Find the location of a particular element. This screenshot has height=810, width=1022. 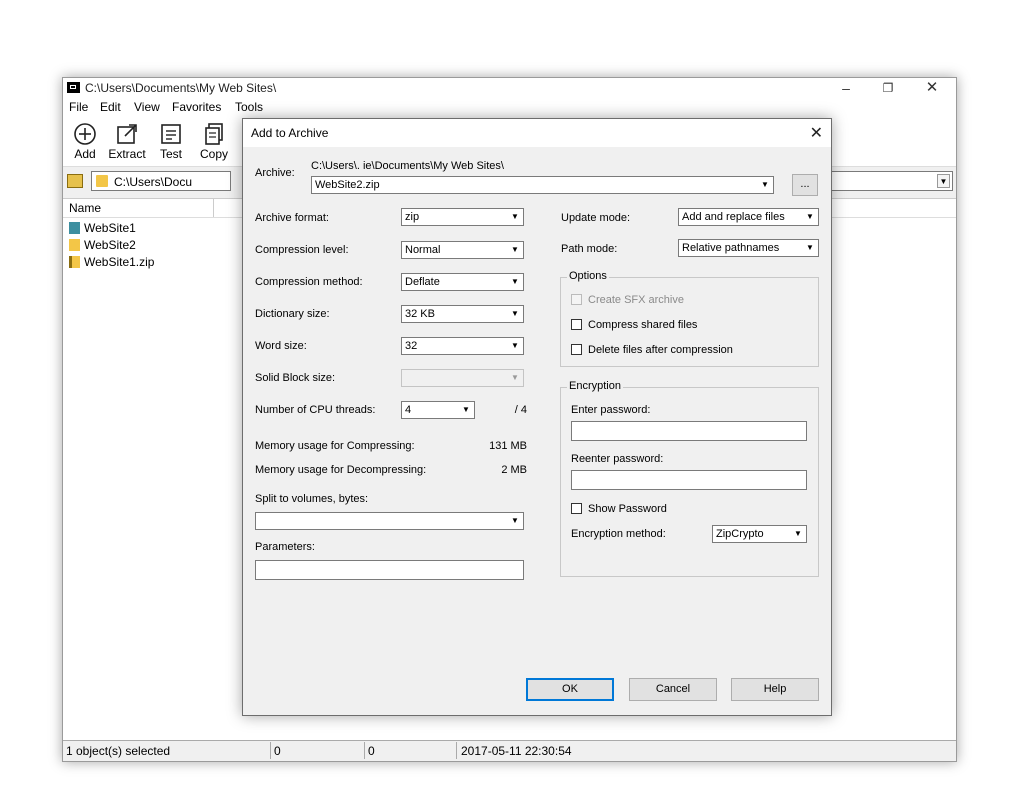

address-input: C:\Users\Docu is located at coordinates (161, 181).